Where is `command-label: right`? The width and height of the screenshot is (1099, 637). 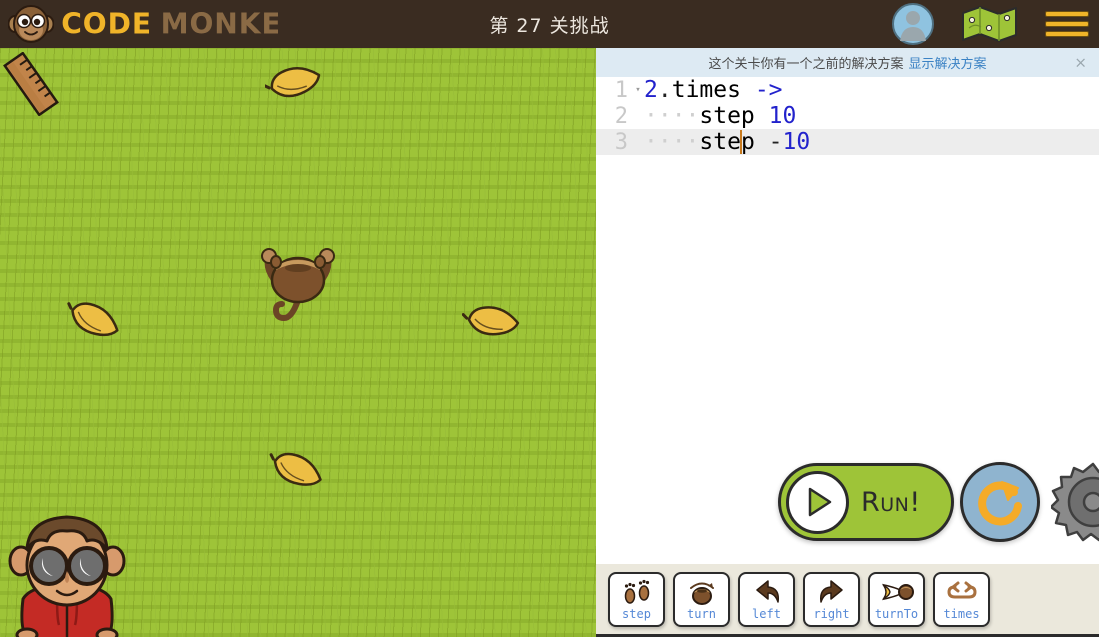 command-label: right is located at coordinates (831, 613).